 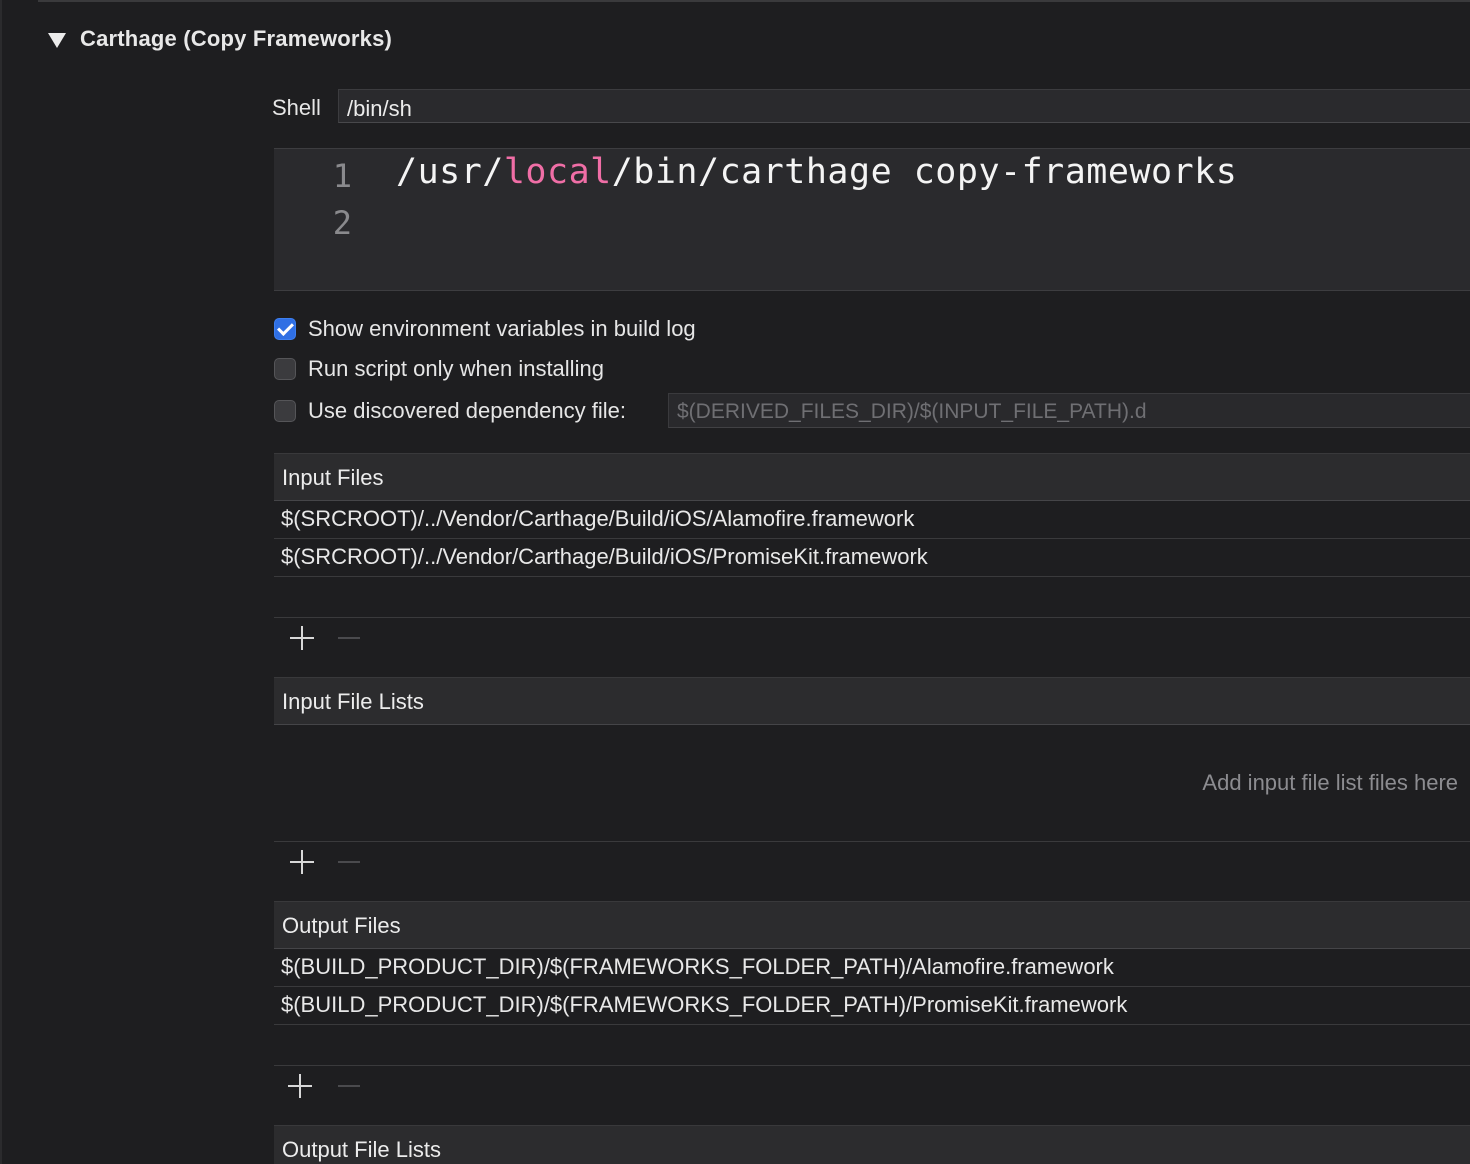 I want to click on build-phase-header: Carthage (Copy Frameworks), so click(x=220, y=39).